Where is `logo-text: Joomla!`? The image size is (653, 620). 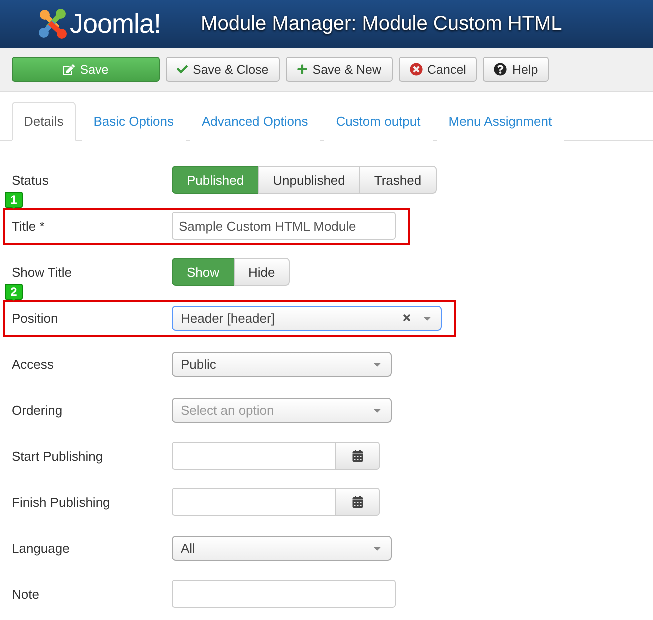
logo-text: Joomla! is located at coordinates (116, 24).